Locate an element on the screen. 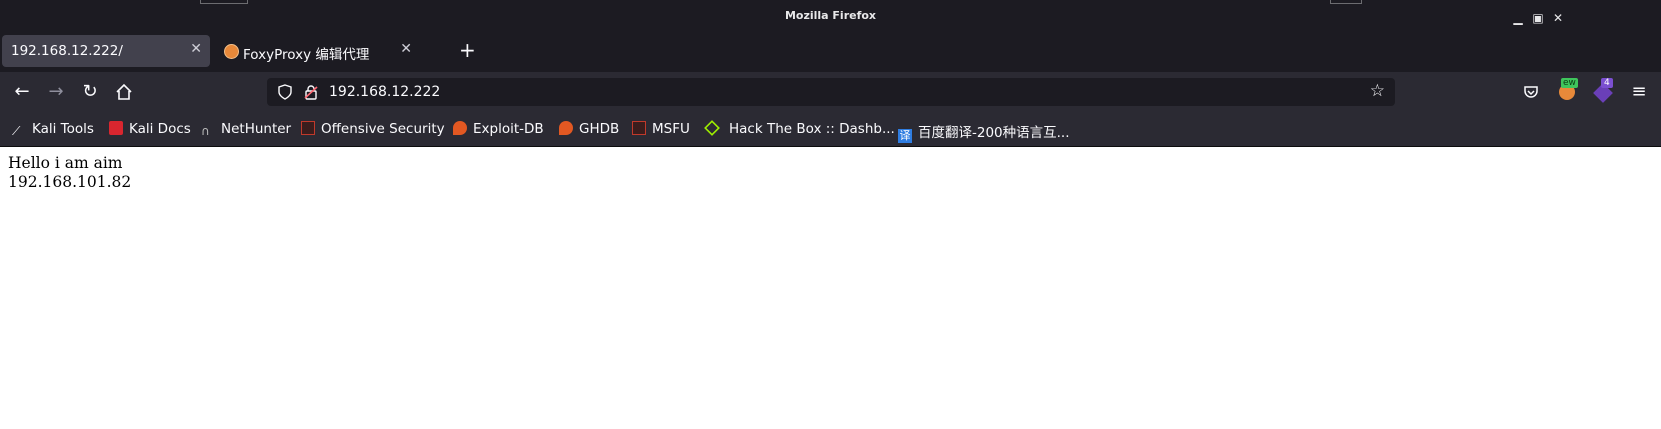  kali-dragon-icon: ⟋ is located at coordinates (16, 131).